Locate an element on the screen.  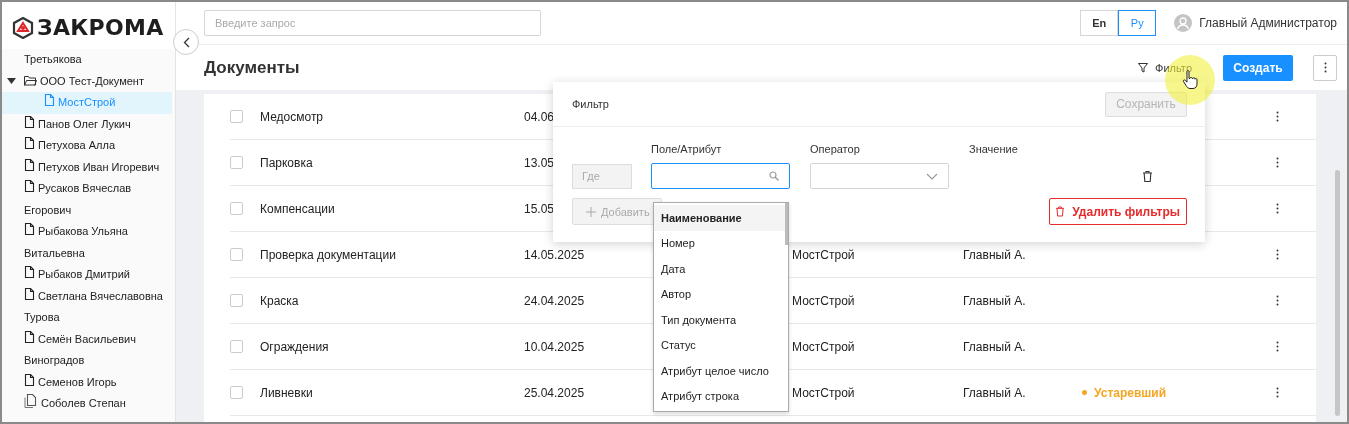
tree-item: Семён Васильевич Виноградов is located at coordinates (87, 350).